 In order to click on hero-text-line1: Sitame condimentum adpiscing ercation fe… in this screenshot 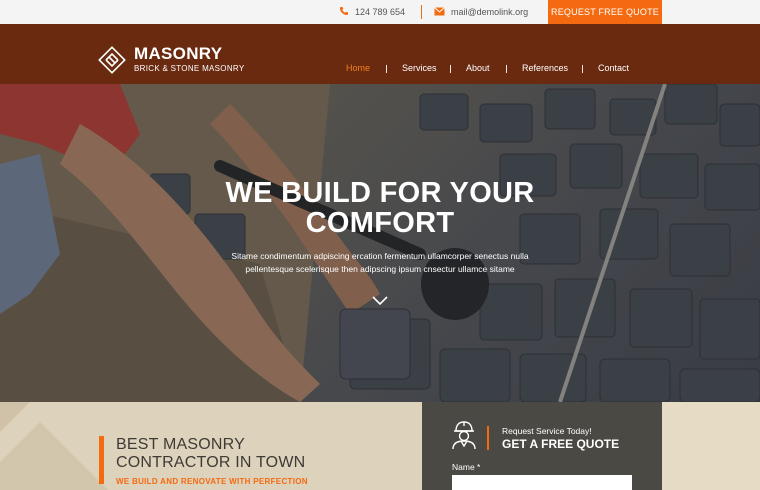, I will do `click(380, 256)`.